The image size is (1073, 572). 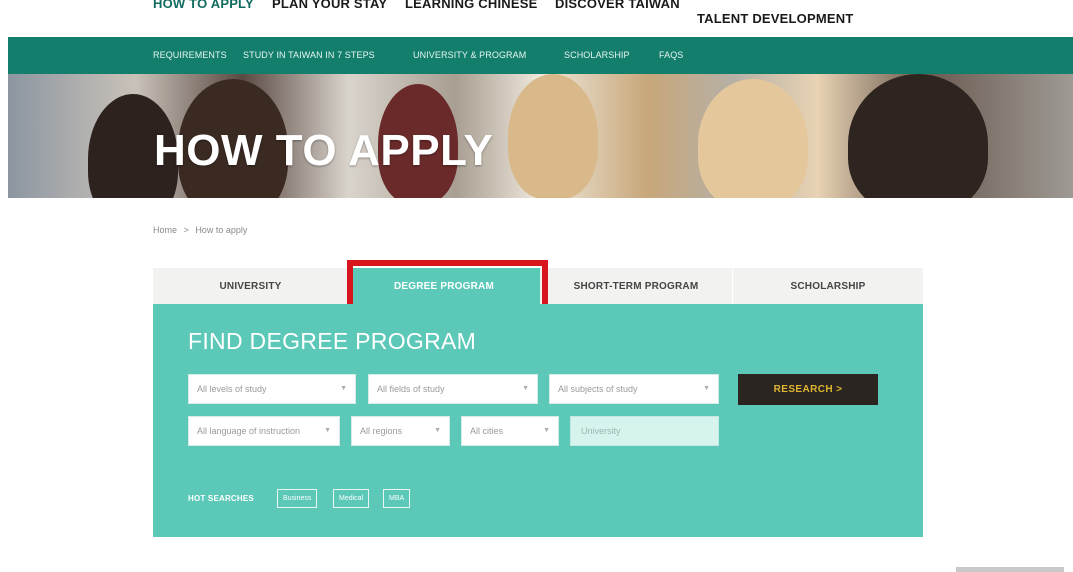 I want to click on topnav-talent-development: TALENT DEVELOPMENT, so click(x=775, y=18).